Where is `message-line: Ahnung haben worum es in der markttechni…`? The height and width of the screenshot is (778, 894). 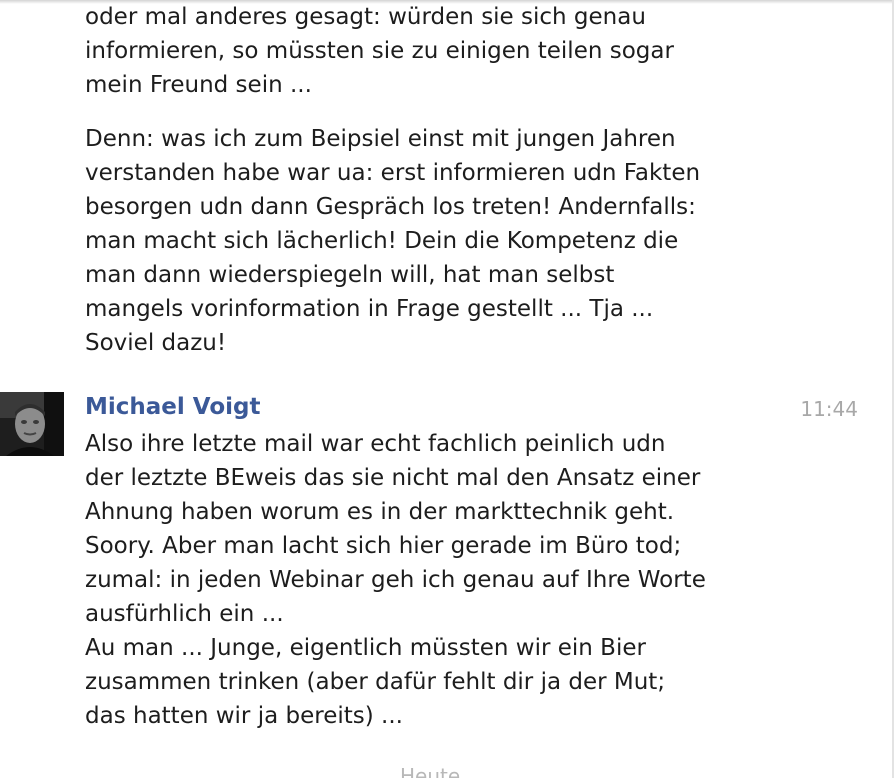 message-line: Ahnung haben worum es in der markttechni… is located at coordinates (380, 512).